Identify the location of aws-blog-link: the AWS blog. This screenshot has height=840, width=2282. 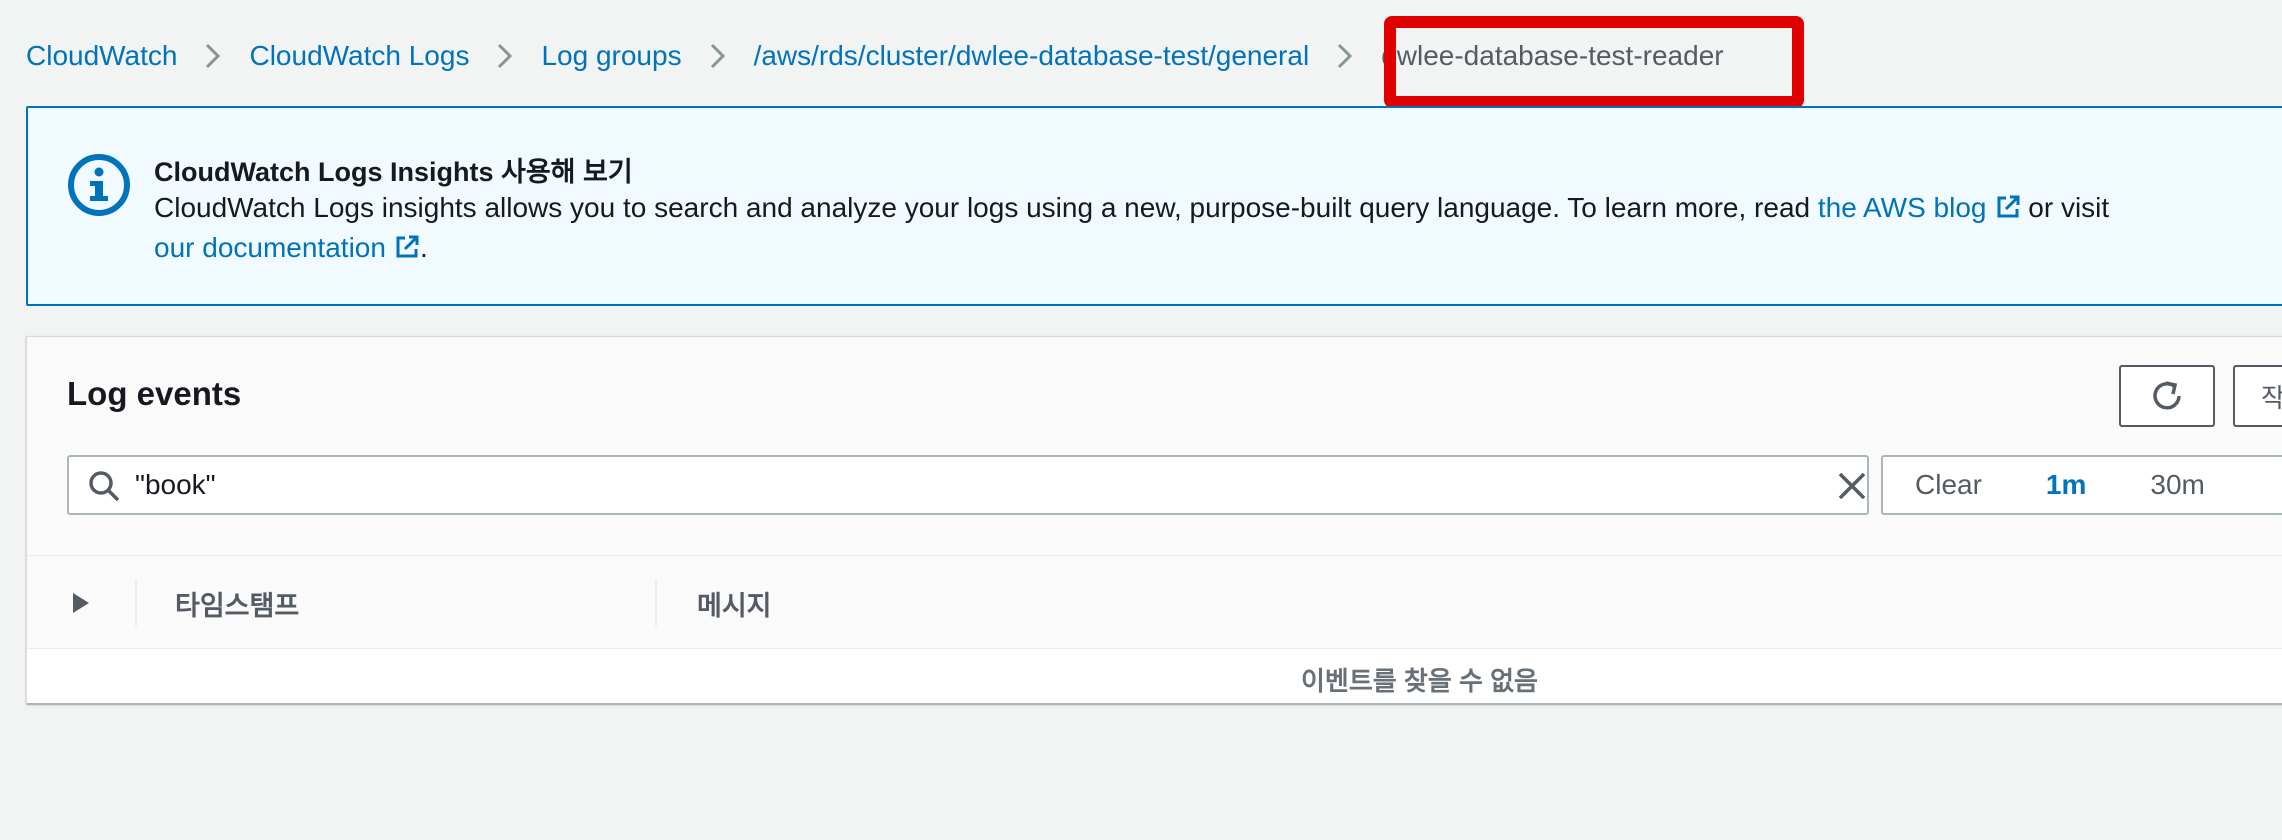
(1919, 207).